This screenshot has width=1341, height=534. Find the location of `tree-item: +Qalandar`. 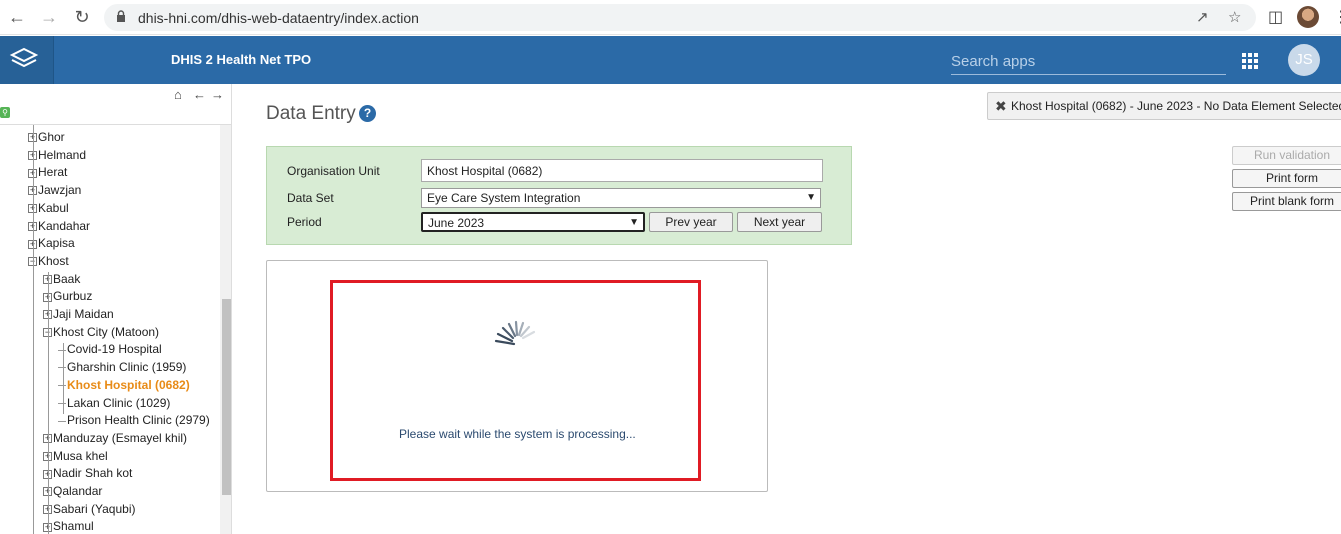

tree-item: +Qalandar is located at coordinates (72, 491).